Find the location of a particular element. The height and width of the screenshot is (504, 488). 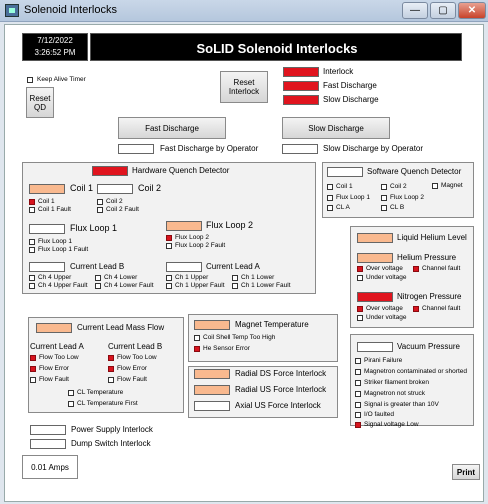

cl-temperature-first-label: CL Temperature First is located at coordinates (107, 403).